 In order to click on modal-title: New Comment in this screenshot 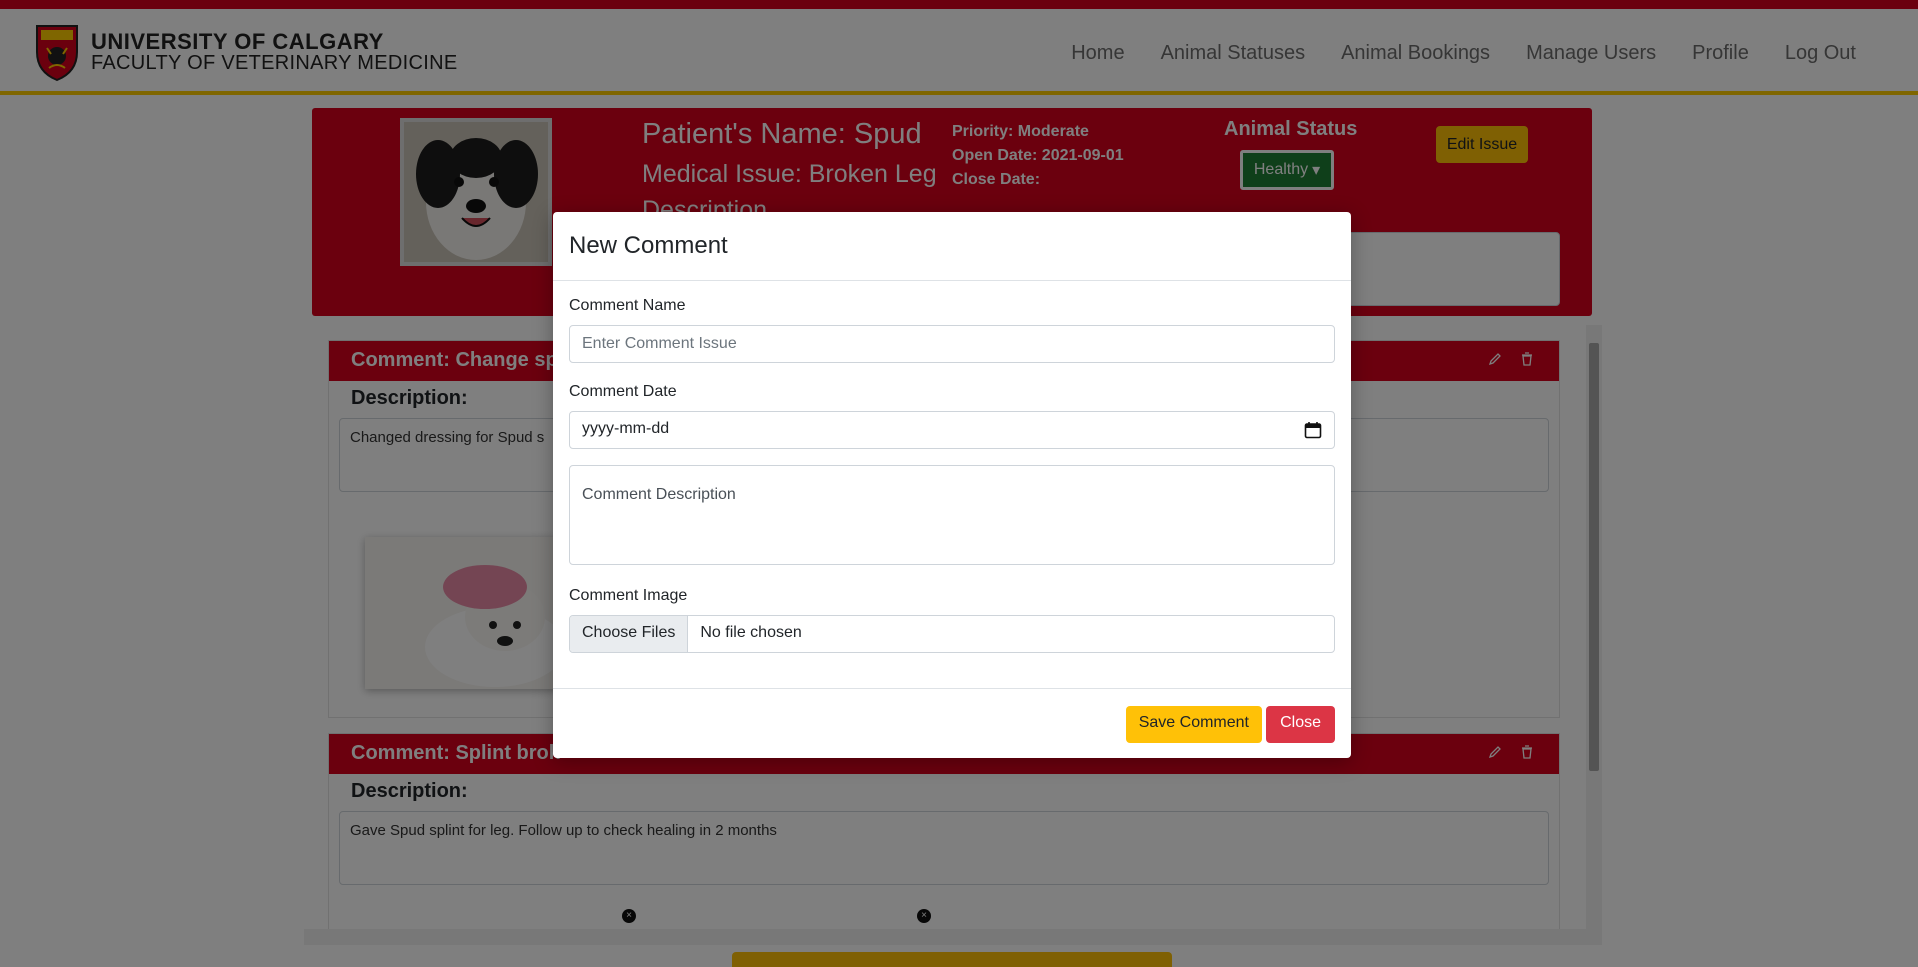, I will do `click(648, 245)`.